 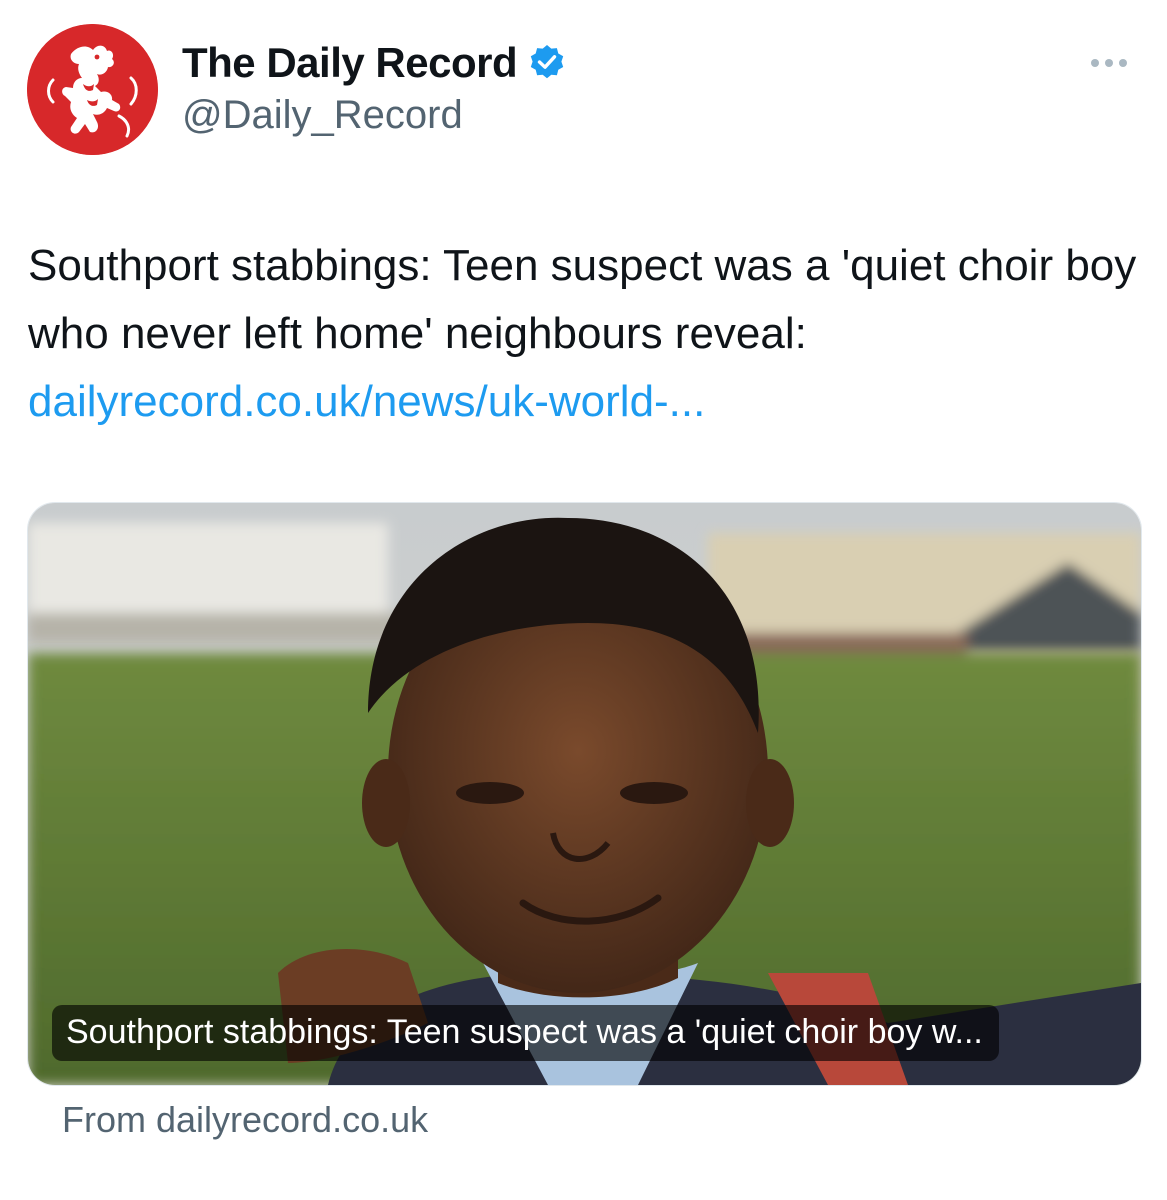 I want to click on account-name-row: The Daily Record, so click(x=374, y=63).